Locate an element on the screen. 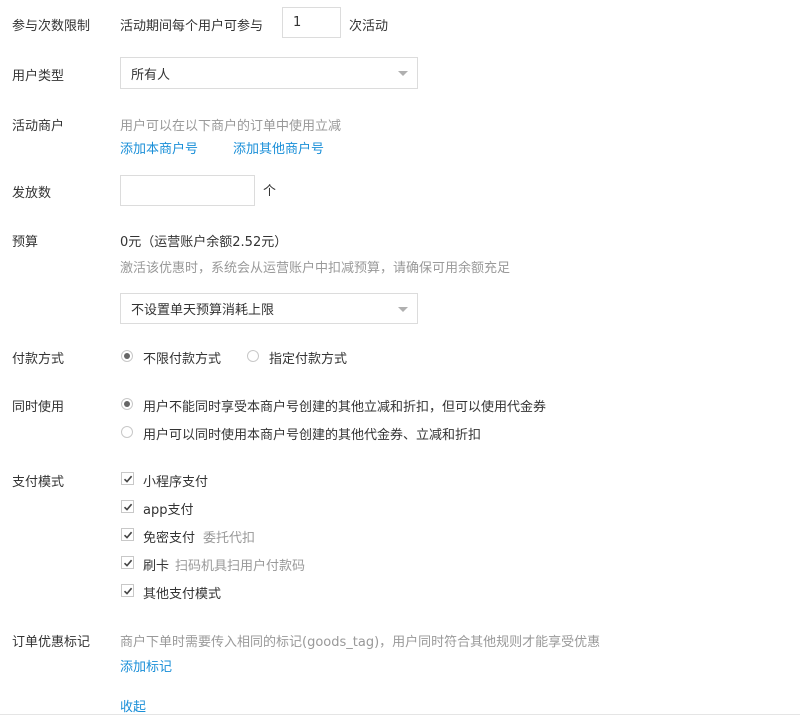  app-pay-label: app支付 is located at coordinates (168, 508).